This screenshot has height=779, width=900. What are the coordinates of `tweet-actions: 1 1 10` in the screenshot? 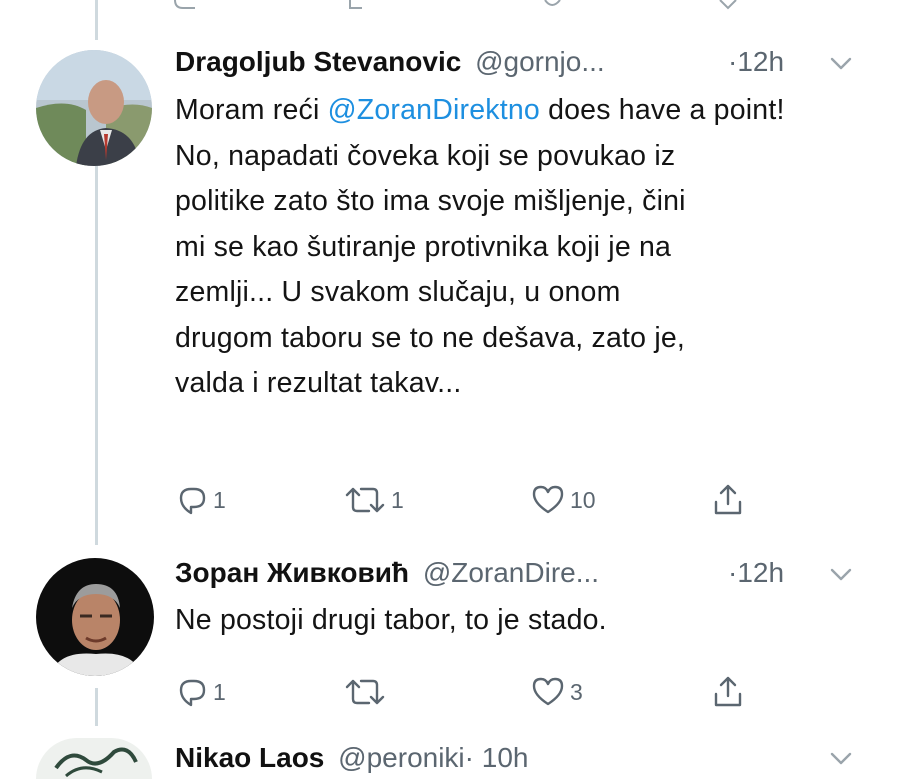 It's located at (470, 500).